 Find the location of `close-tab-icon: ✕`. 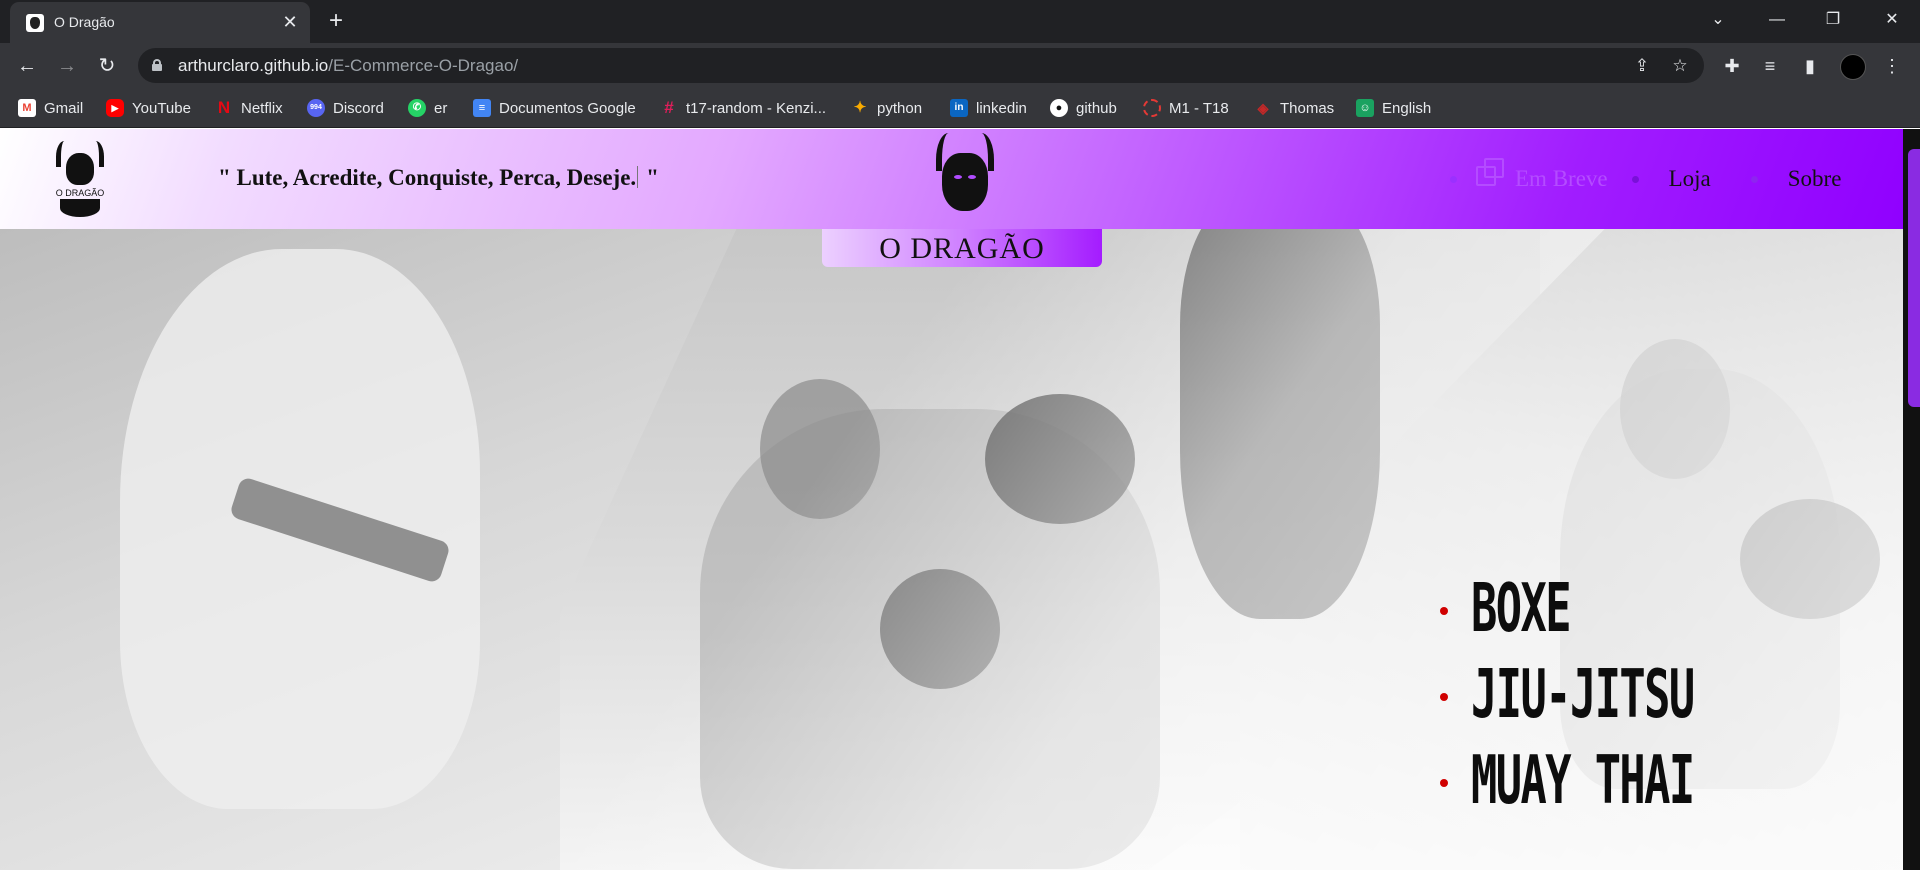

close-tab-icon: ✕ is located at coordinates (290, 22).